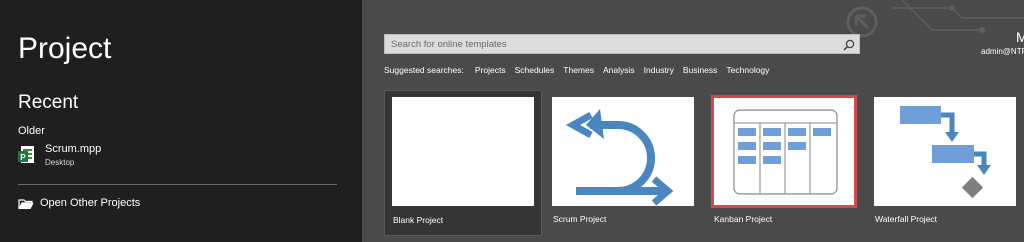  Describe the element at coordinates (945, 158) in the screenshot. I see `waterfall-diagram-icon` at that location.